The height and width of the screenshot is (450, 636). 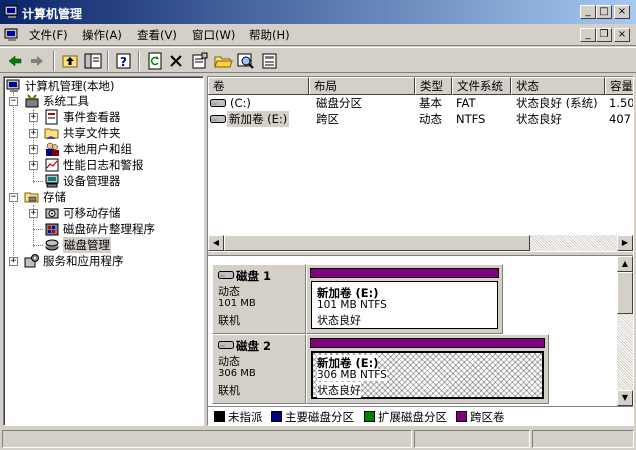 I want to click on menu-view: 查看(V), so click(x=157, y=35).